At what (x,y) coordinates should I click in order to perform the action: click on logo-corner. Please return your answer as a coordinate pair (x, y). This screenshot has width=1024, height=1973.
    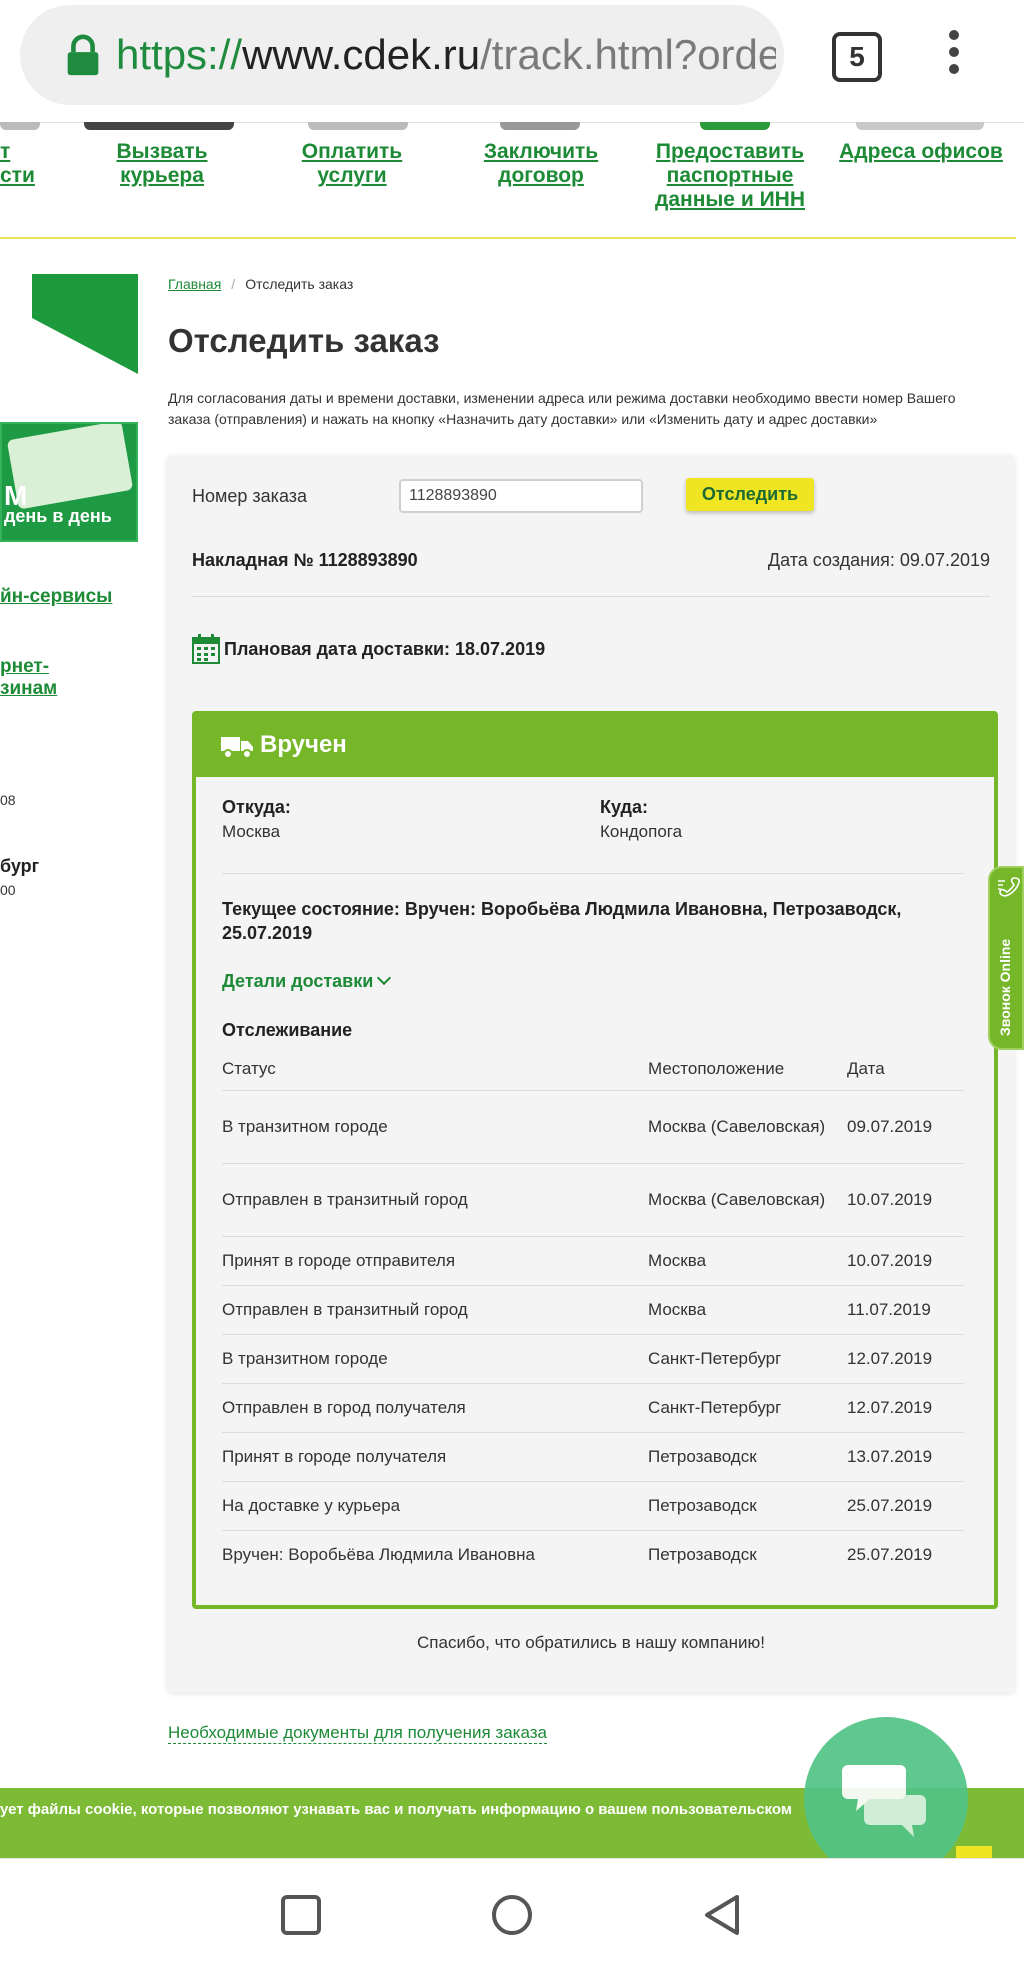
    Looking at the image, I should click on (85, 324).